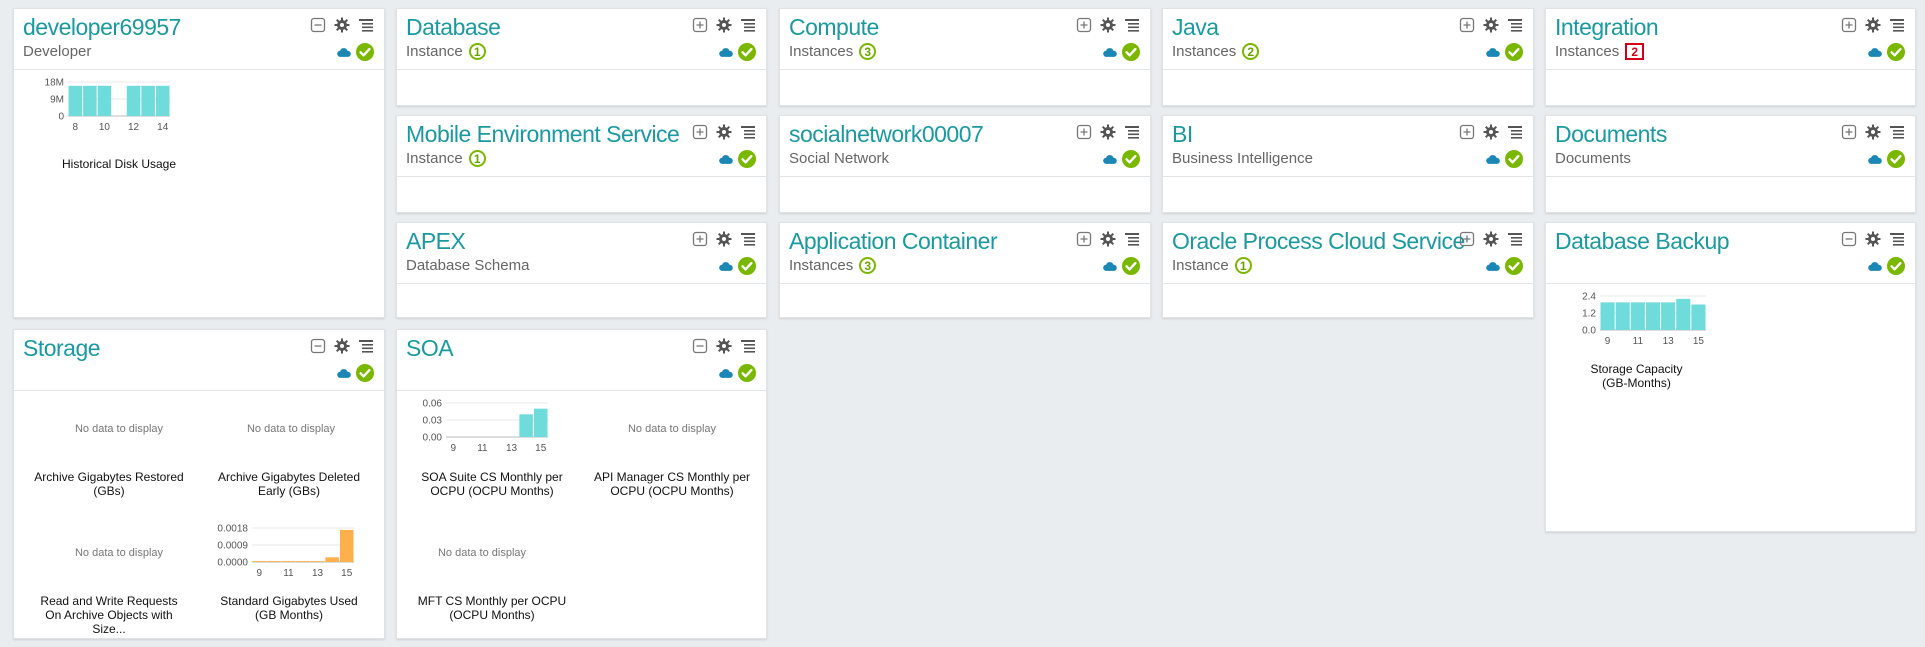 This screenshot has width=1925, height=647. What do you see at coordinates (1251, 51) in the screenshot?
I see `instance-count-badge: 2` at bounding box center [1251, 51].